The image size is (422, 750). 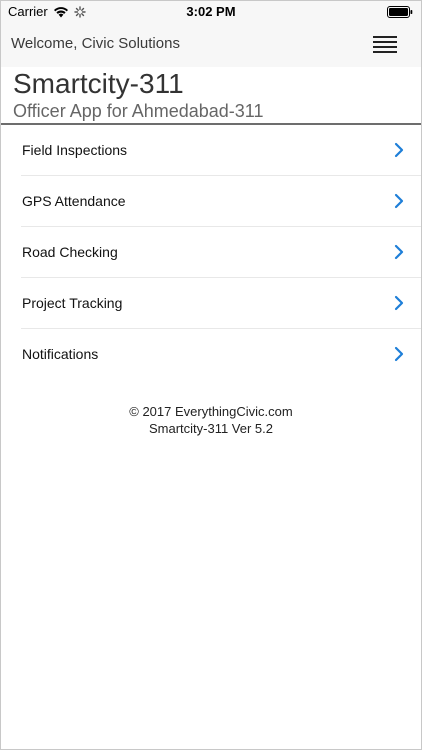 What do you see at coordinates (211, 428) in the screenshot?
I see `version-text: Smartcity-311 Ver 5.2` at bounding box center [211, 428].